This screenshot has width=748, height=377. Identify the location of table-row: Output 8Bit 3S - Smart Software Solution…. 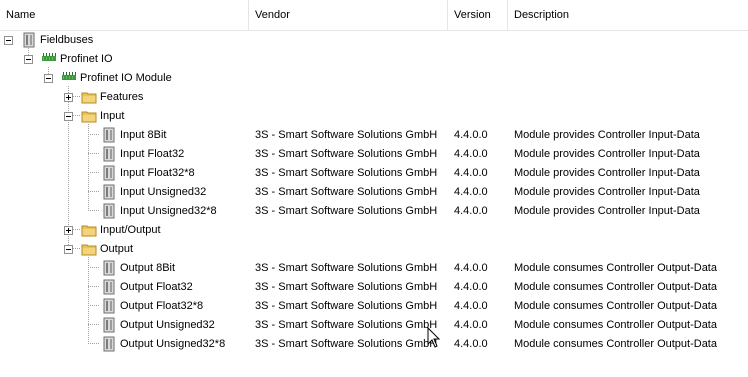
(374, 268).